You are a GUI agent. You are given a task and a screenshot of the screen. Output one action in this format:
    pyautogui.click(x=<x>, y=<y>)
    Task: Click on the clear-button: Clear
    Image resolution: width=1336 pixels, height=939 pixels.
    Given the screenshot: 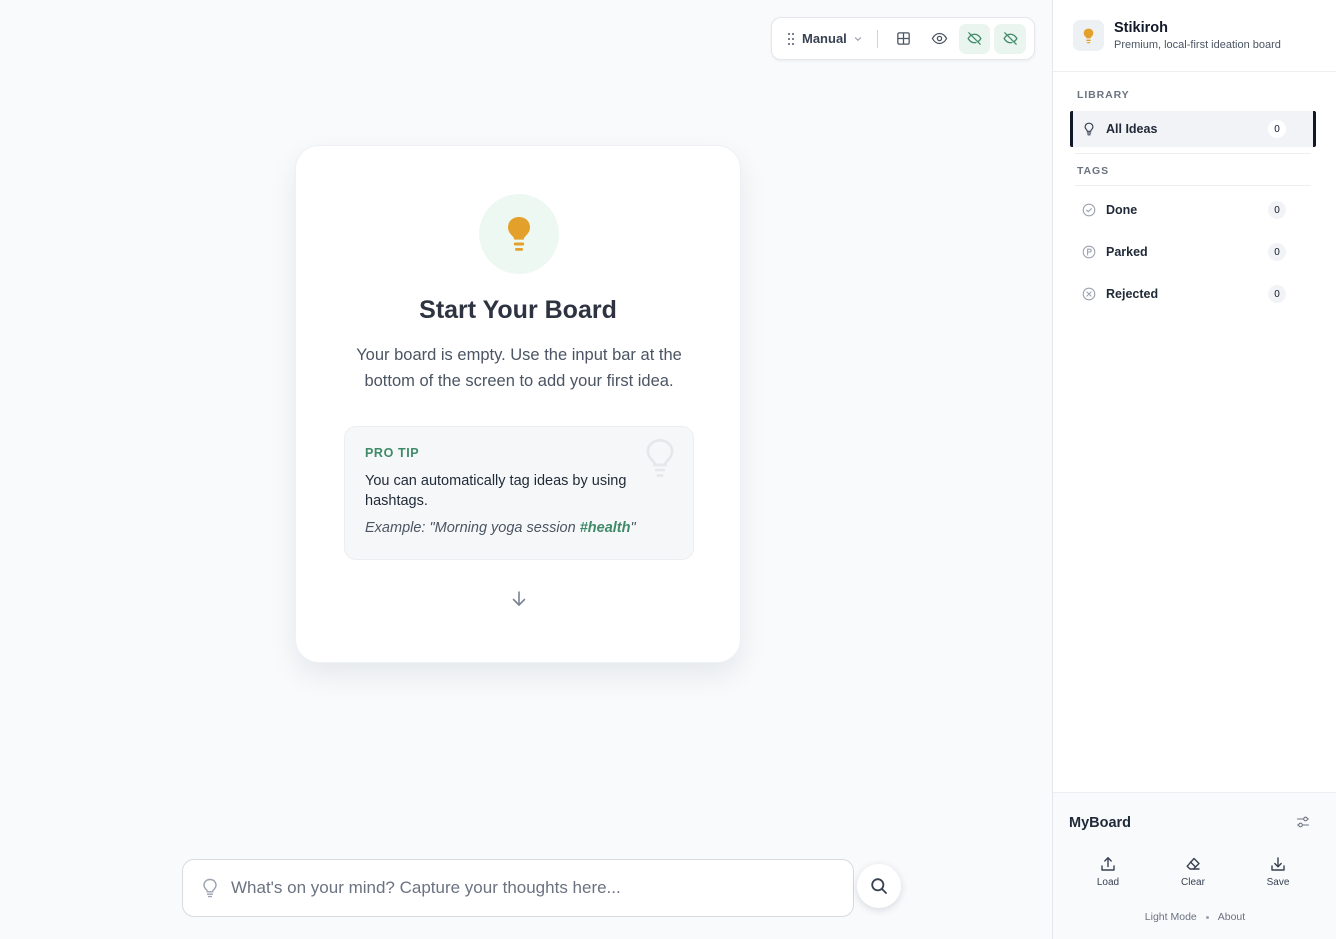 What is the action you would take?
    pyautogui.click(x=1193, y=874)
    